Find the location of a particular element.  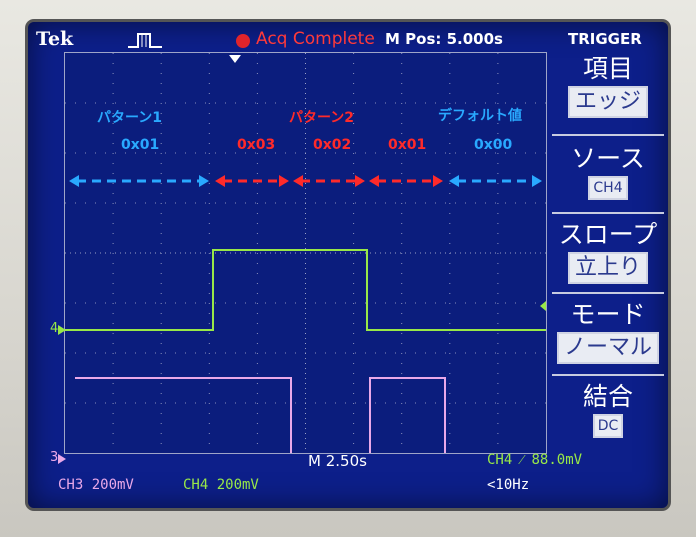

menu-item-coupling-title: 結合 is located at coordinates (607, 396).